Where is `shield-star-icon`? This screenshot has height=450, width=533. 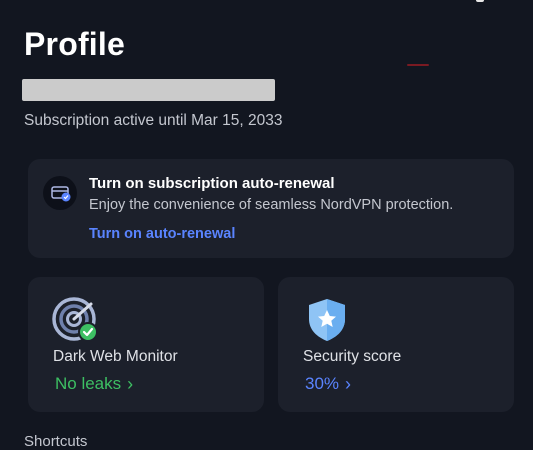 shield-star-icon is located at coordinates (327, 320).